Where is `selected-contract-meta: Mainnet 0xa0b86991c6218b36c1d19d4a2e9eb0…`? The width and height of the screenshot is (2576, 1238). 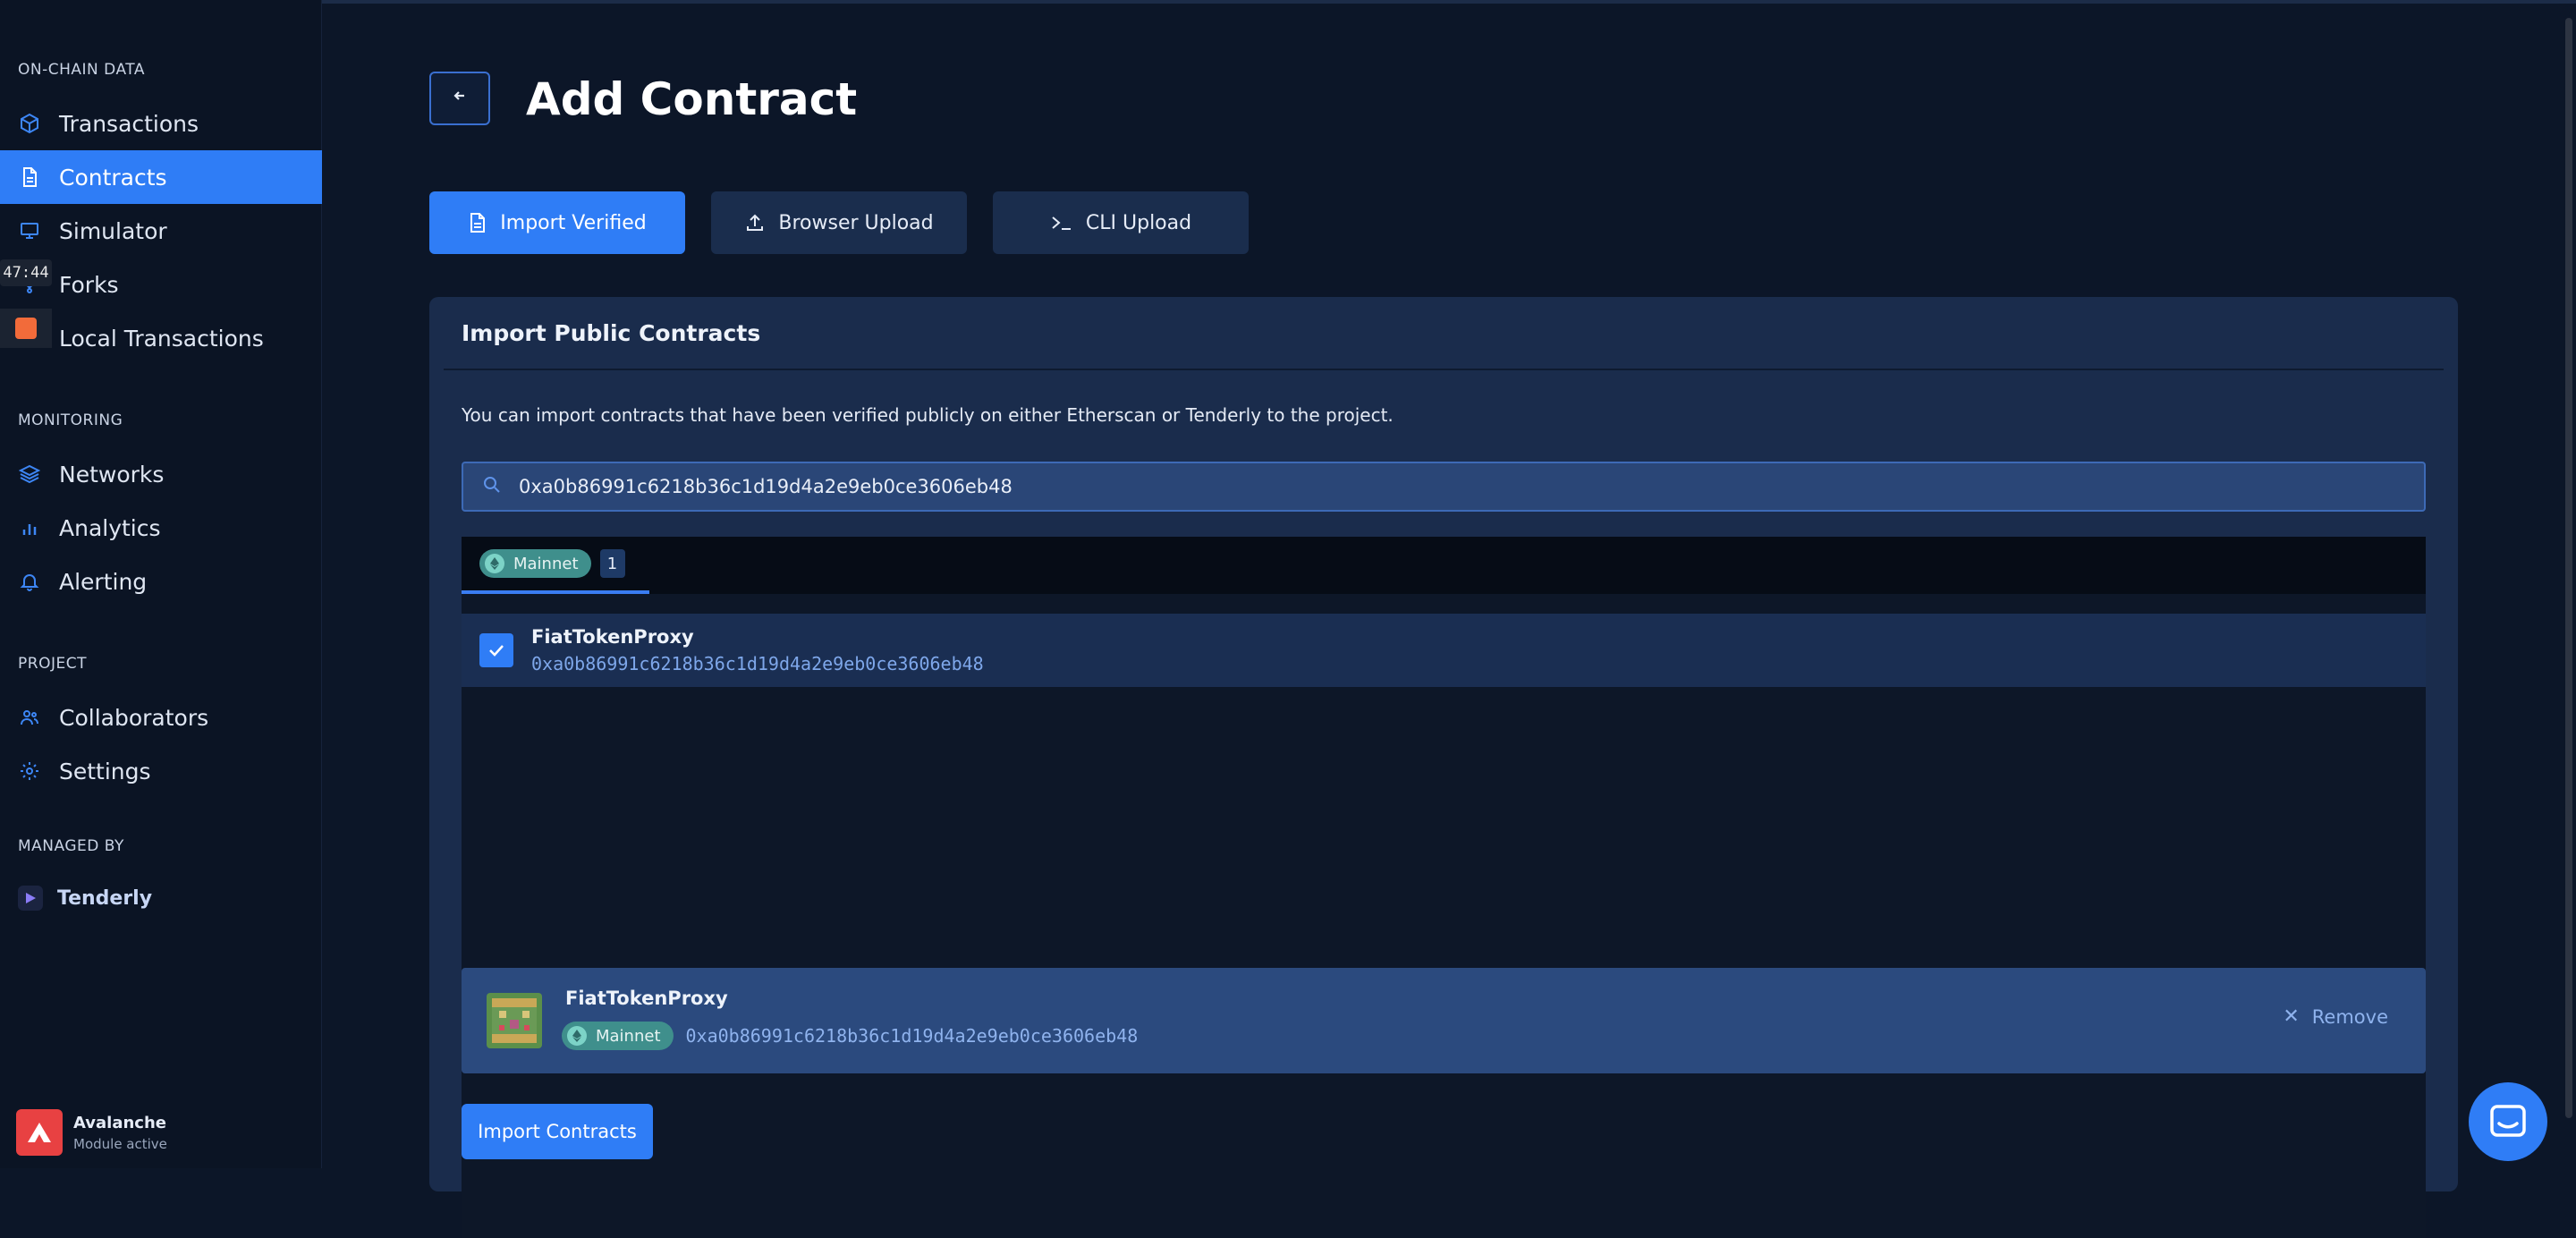 selected-contract-meta: Mainnet 0xa0b86991c6218b36c1d19d4a2e9eb0… is located at coordinates (850, 1036).